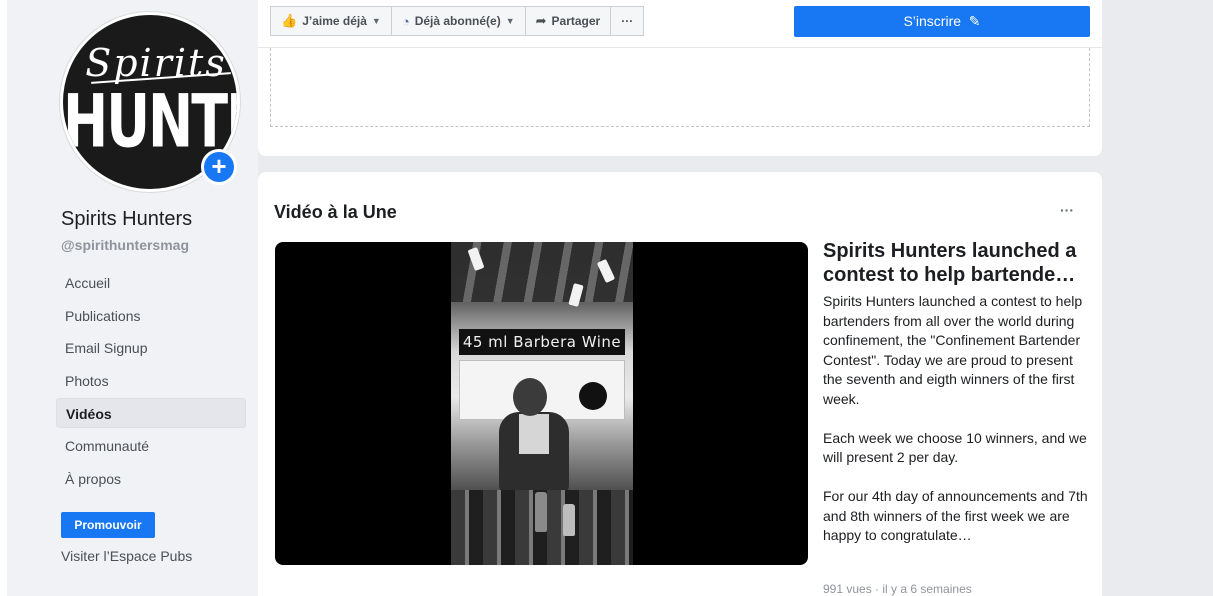  What do you see at coordinates (593, 396) in the screenshot?
I see `thumb-clock` at bounding box center [593, 396].